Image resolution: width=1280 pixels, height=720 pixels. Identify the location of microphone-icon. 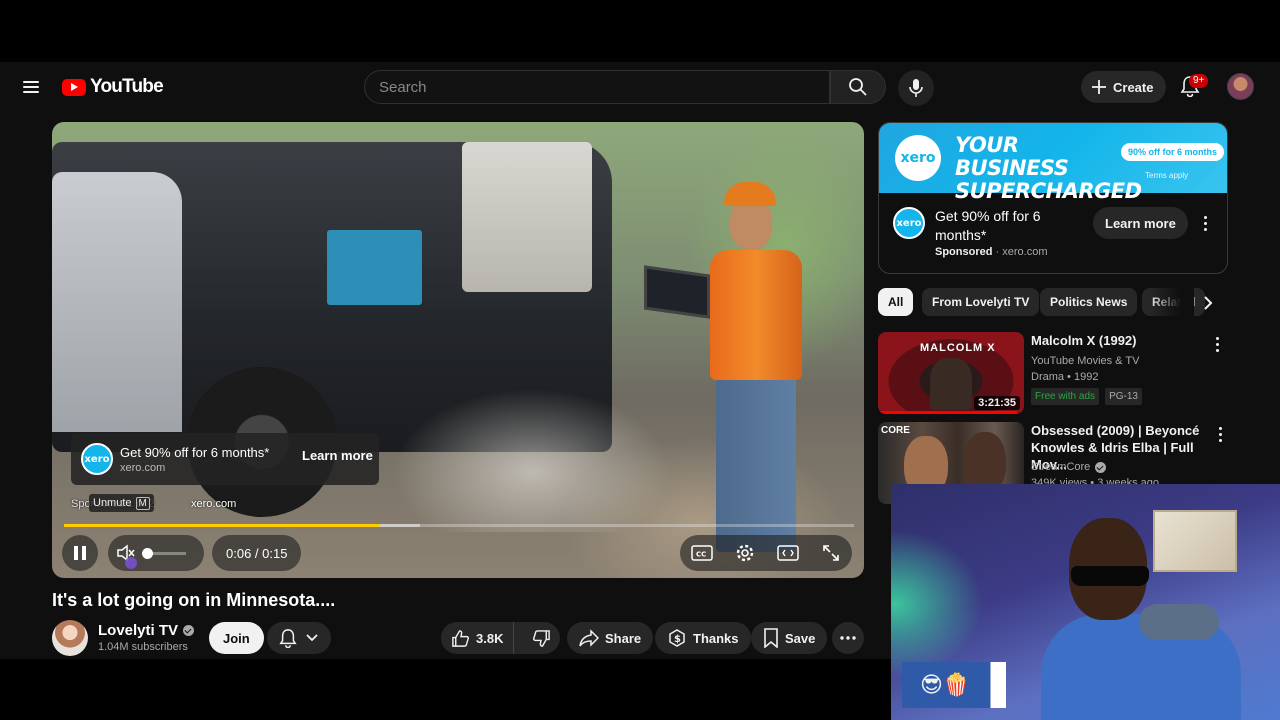
(916, 88).